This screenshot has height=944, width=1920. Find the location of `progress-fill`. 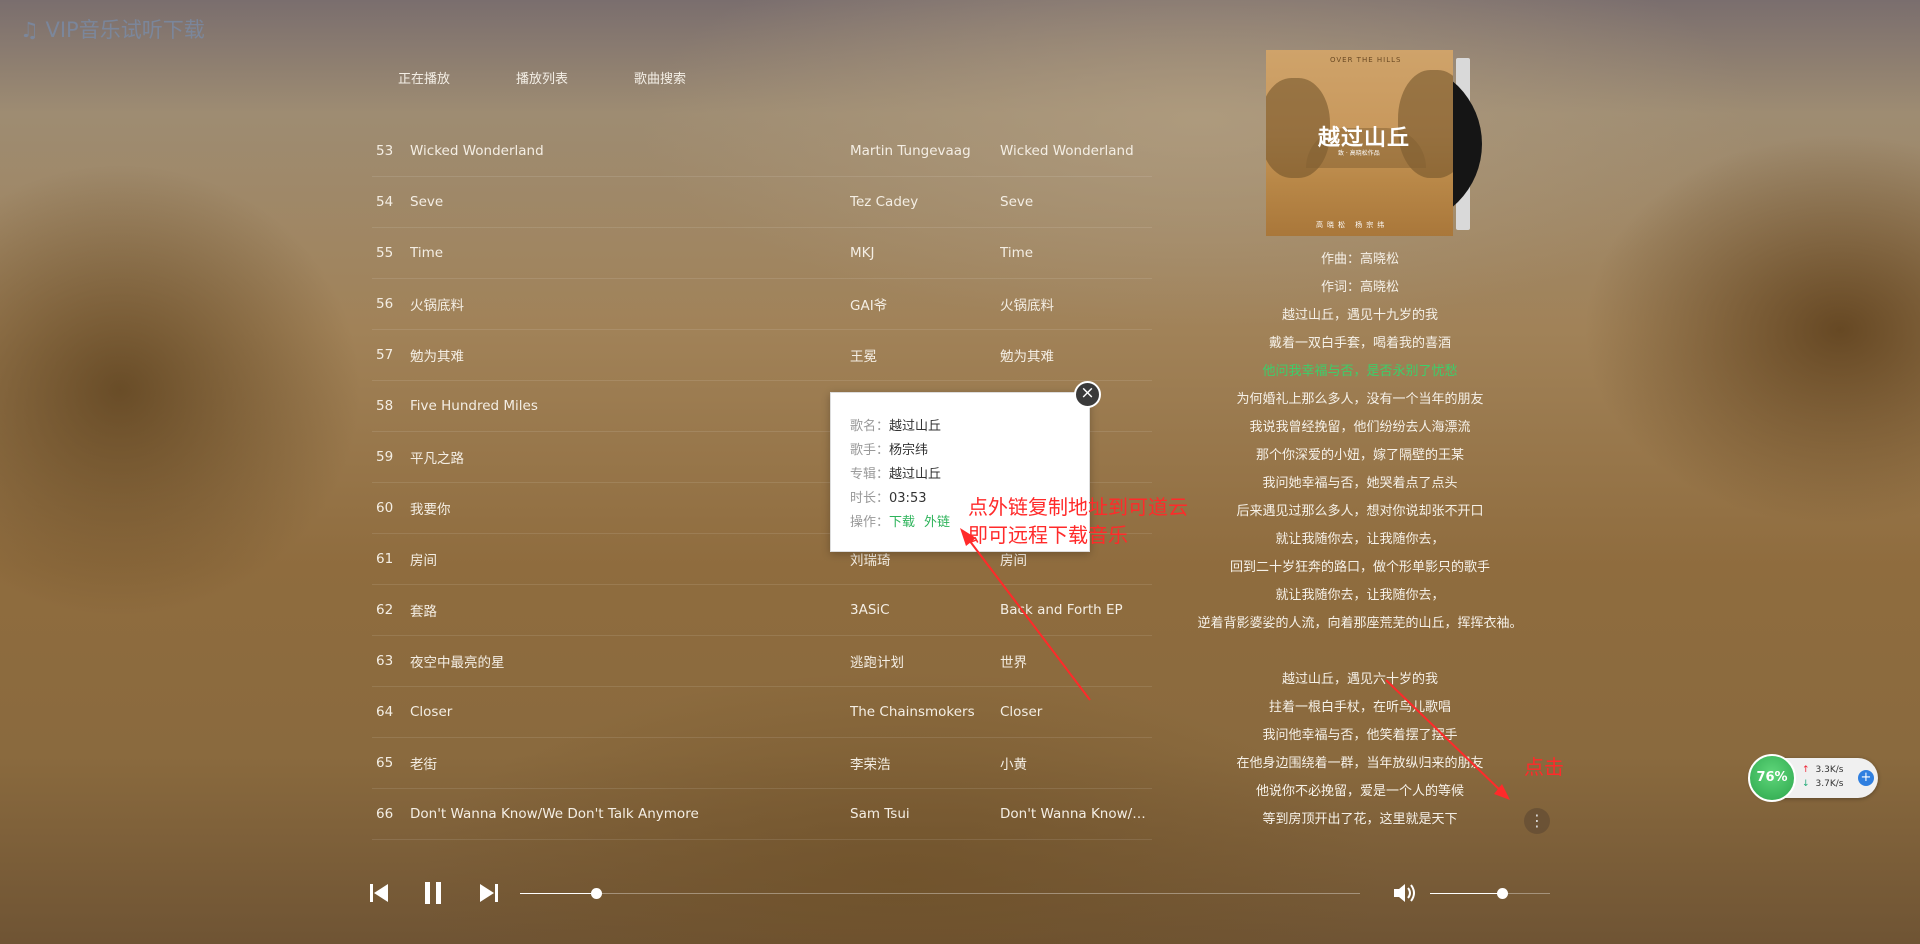

progress-fill is located at coordinates (558, 893).